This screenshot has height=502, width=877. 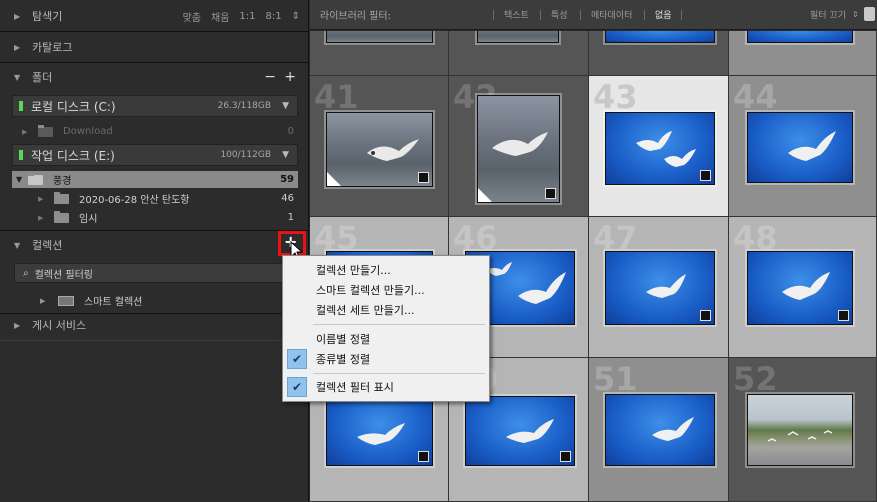 What do you see at coordinates (113, 302) in the screenshot?
I see `smart-collection-name: 스마트 컬렉션` at bounding box center [113, 302].